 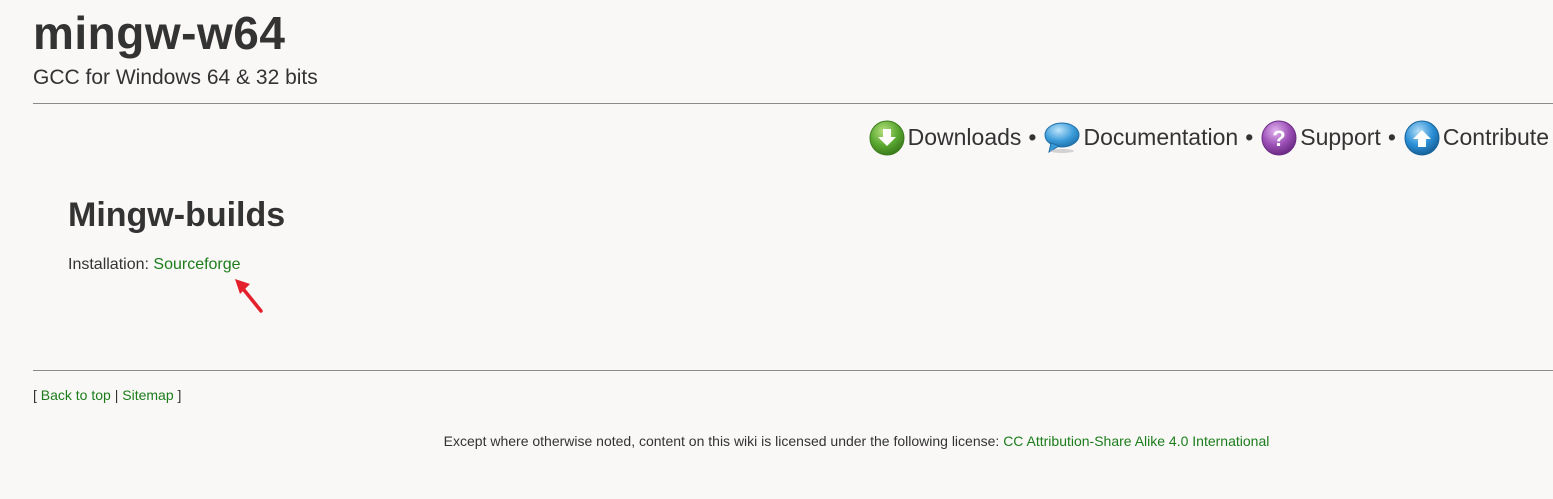 I want to click on content-title: Mingw-builds, so click(x=177, y=215).